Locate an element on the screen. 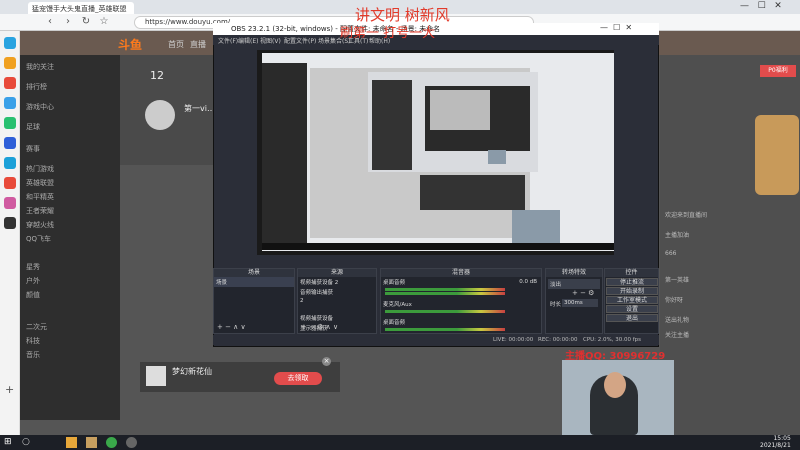 This screenshot has width=800, height=450. menu-file: 文件(F) is located at coordinates (228, 40).